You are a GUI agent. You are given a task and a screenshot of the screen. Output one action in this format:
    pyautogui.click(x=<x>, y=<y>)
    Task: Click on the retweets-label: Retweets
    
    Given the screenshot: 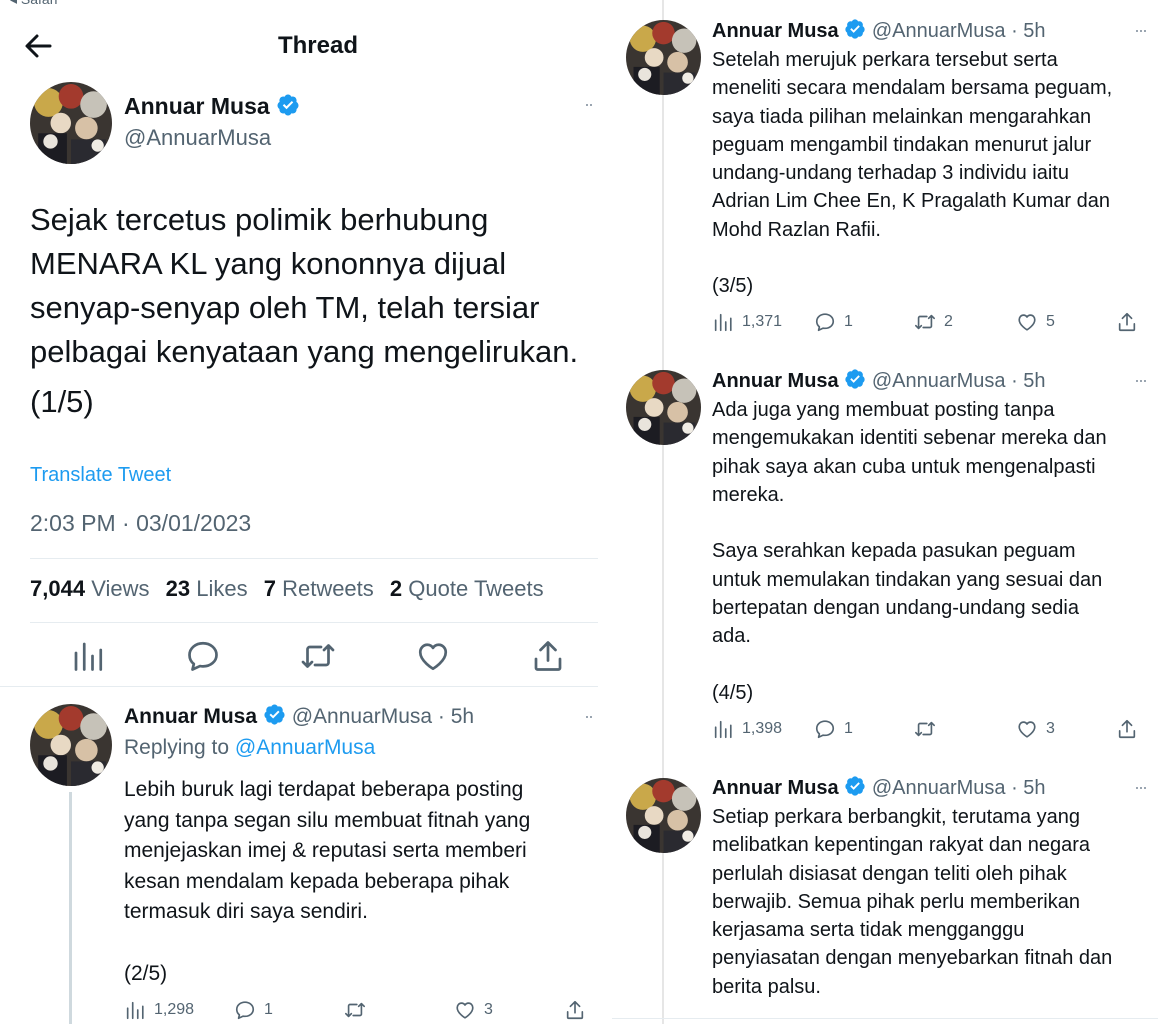 What is the action you would take?
    pyautogui.click(x=328, y=588)
    